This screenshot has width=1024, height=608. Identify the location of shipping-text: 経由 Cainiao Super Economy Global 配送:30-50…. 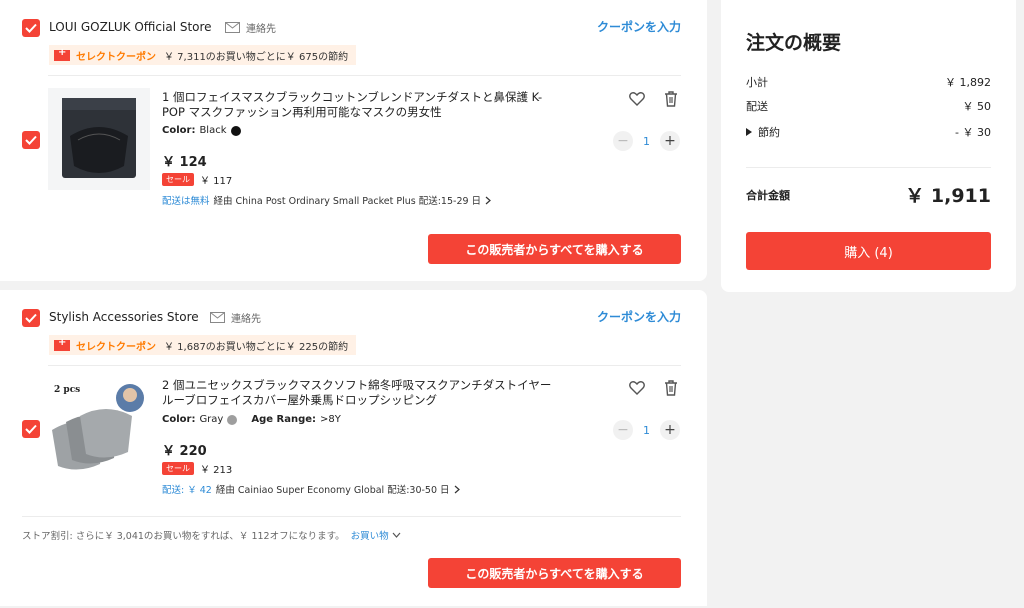
(332, 490).